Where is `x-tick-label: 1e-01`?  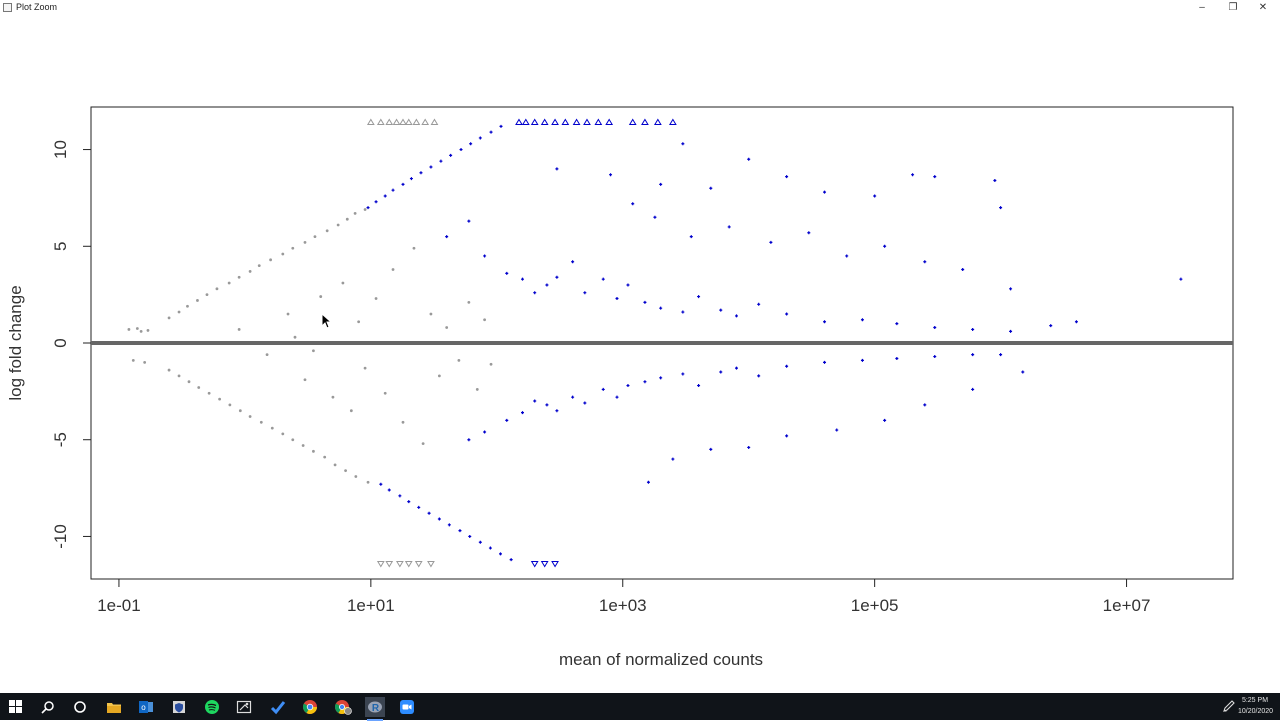 x-tick-label: 1e-01 is located at coordinates (118, 605).